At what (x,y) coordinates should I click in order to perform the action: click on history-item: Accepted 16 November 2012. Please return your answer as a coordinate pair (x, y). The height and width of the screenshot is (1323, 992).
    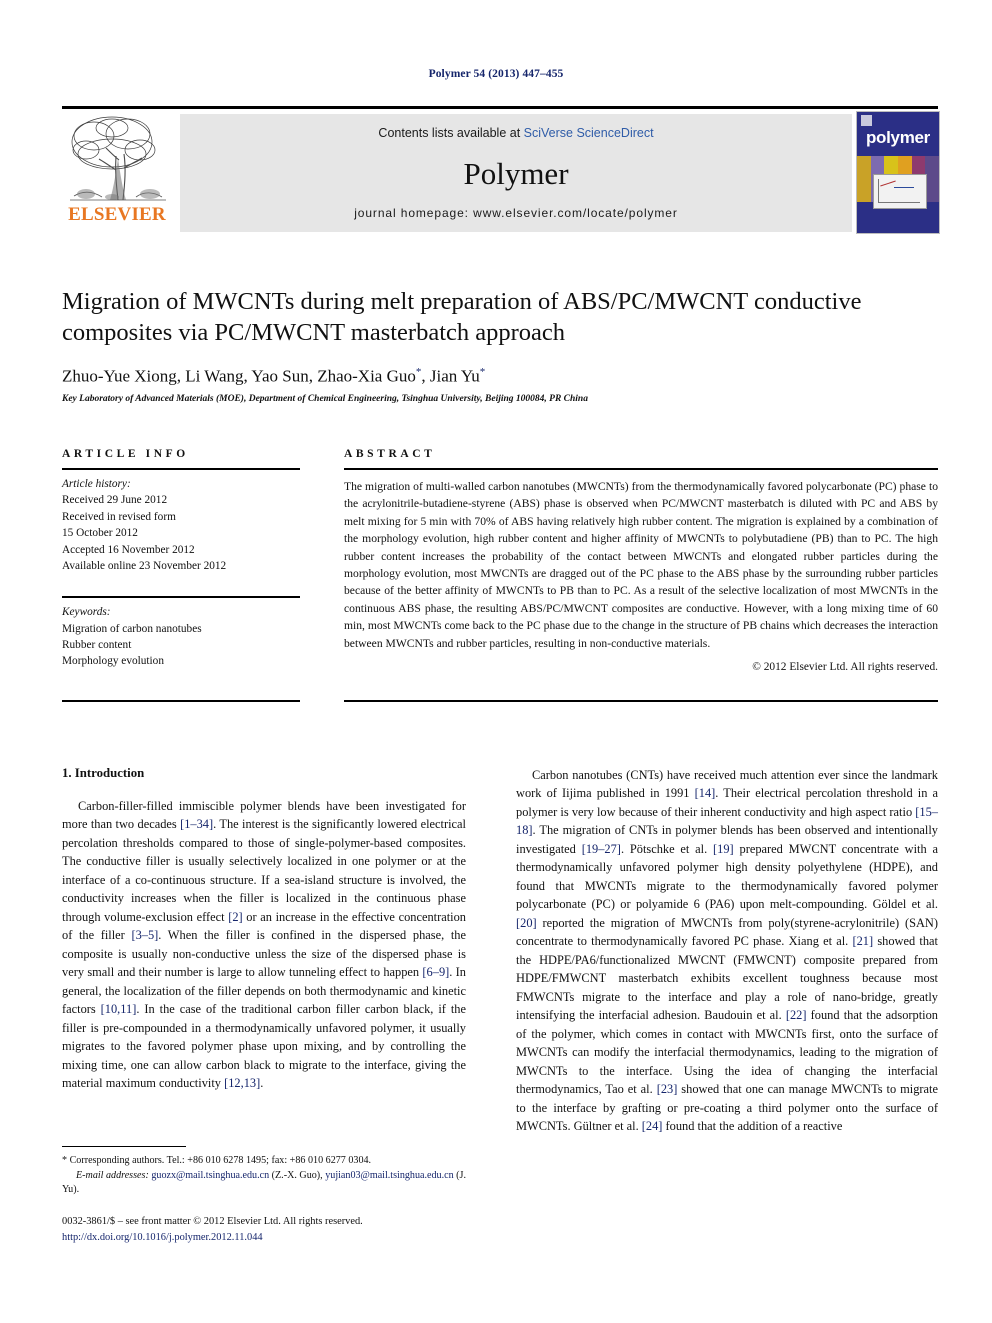
    Looking at the image, I should click on (128, 549).